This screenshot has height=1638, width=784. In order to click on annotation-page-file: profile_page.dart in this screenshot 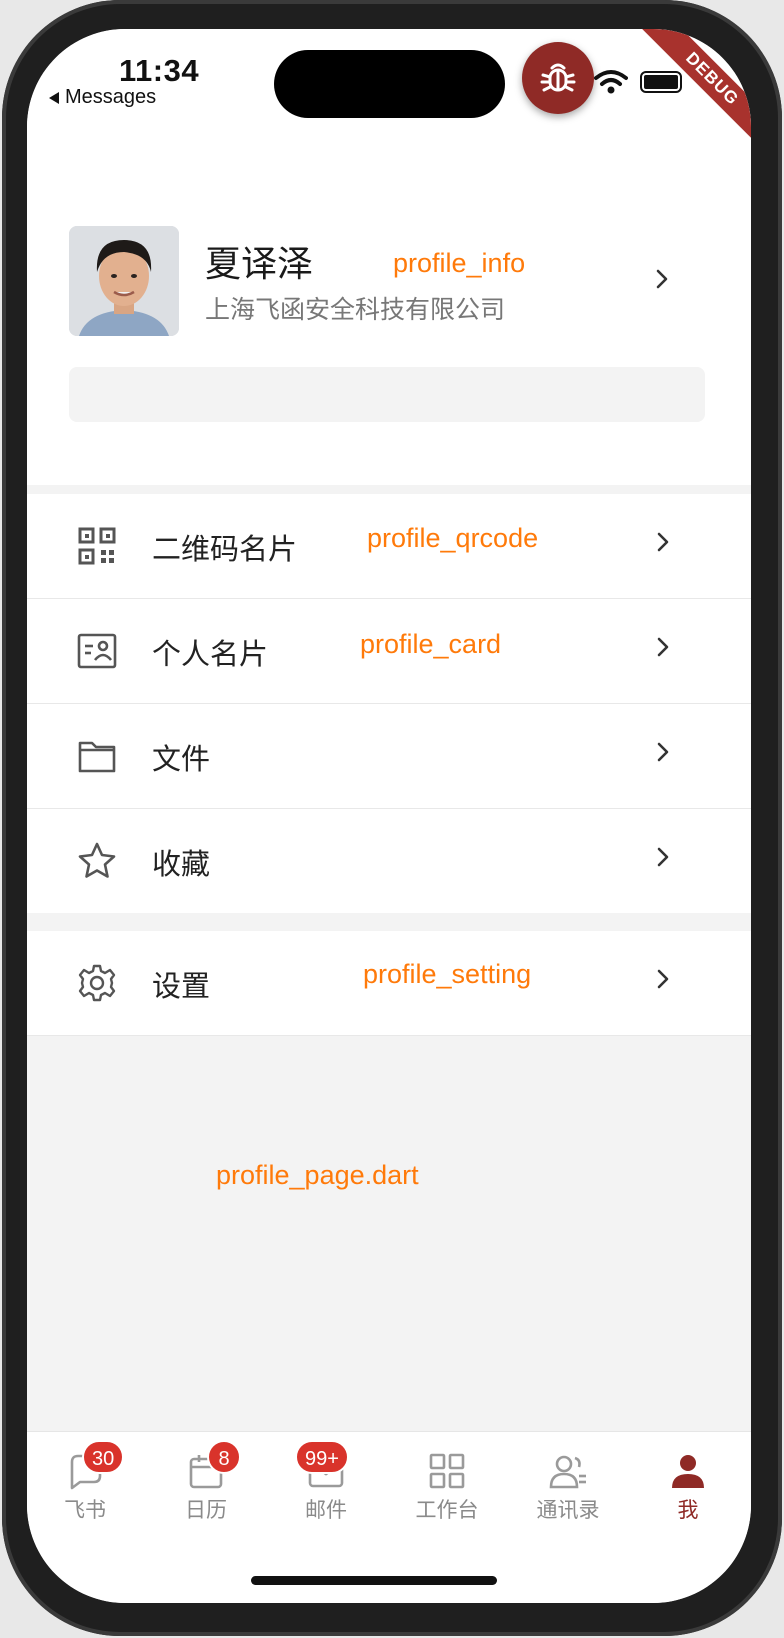, I will do `click(317, 1175)`.